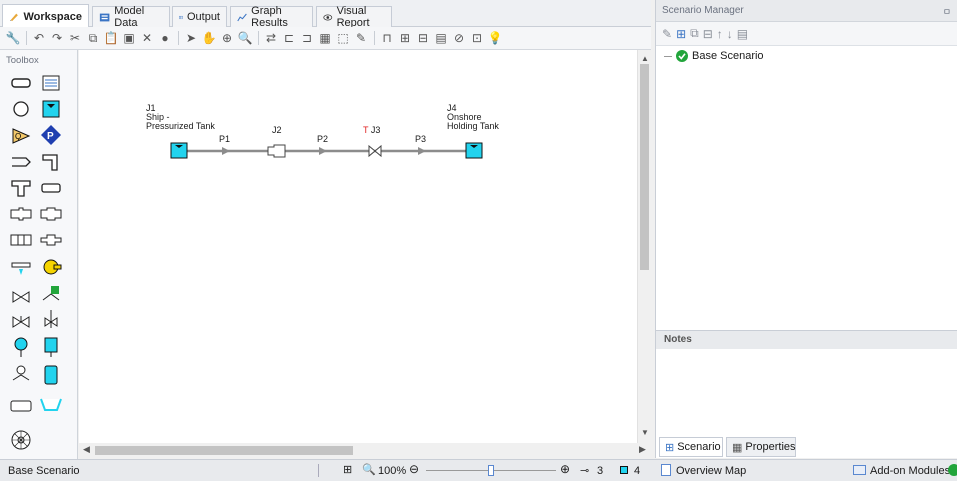 The width and height of the screenshot is (957, 481). Describe the element at coordinates (405, 38) in the screenshot. I see `distribute-icon: ⊞` at that location.